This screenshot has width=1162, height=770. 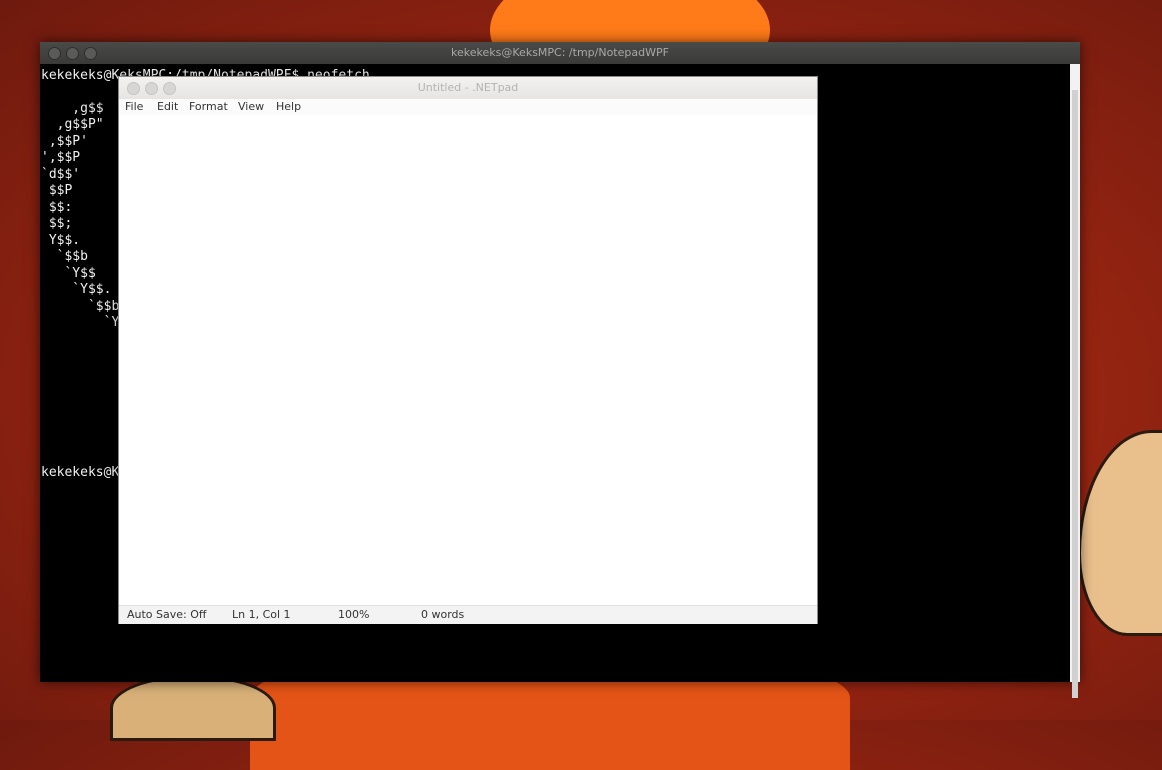 I want to click on neofetch-ascii-line: `Y$$., so click(x=76, y=289).